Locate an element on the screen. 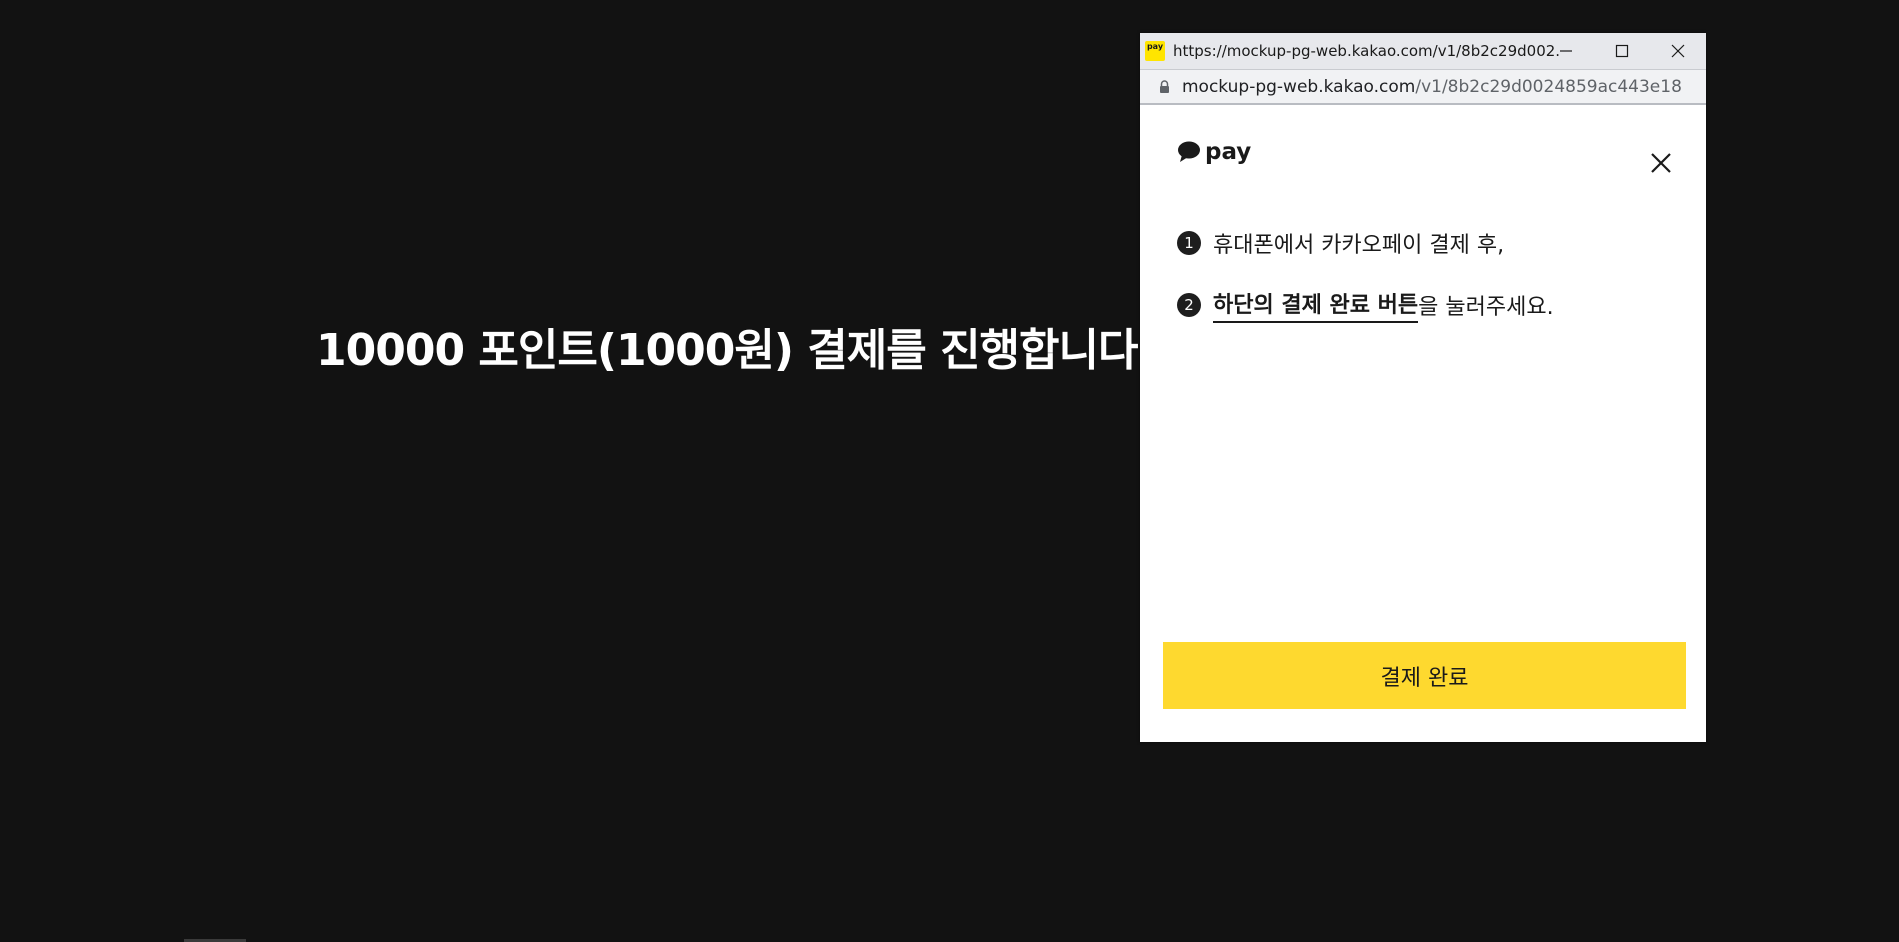  address-host: mockup-pg-web.kakao.com is located at coordinates (1299, 86).